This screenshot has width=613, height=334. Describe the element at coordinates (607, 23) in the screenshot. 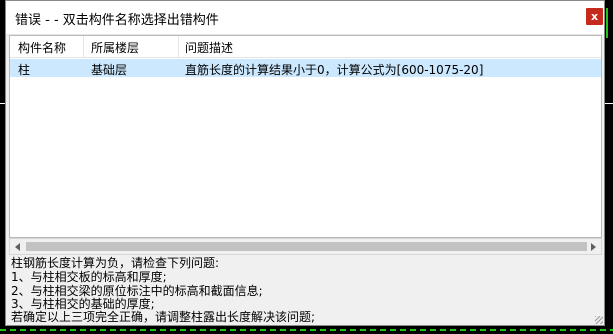

I see `cad-green-mark-right` at that location.